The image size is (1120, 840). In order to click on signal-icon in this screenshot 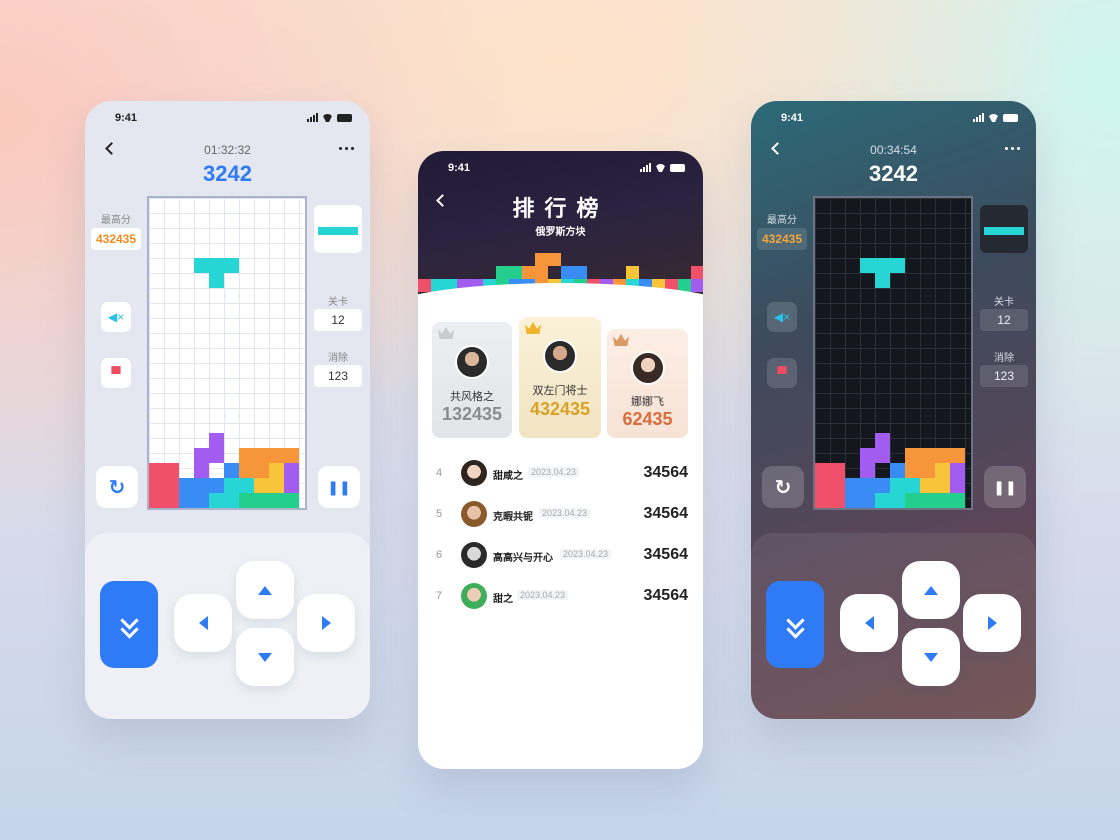, I will do `click(645, 167)`.